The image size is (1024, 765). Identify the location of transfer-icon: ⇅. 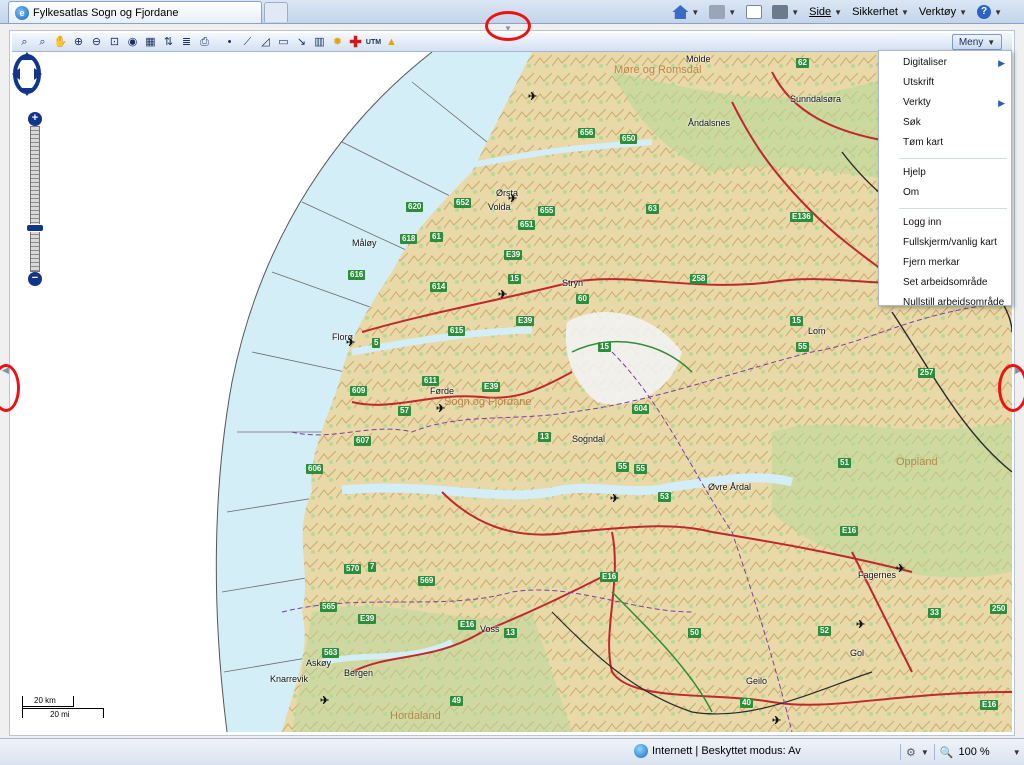
(168, 42).